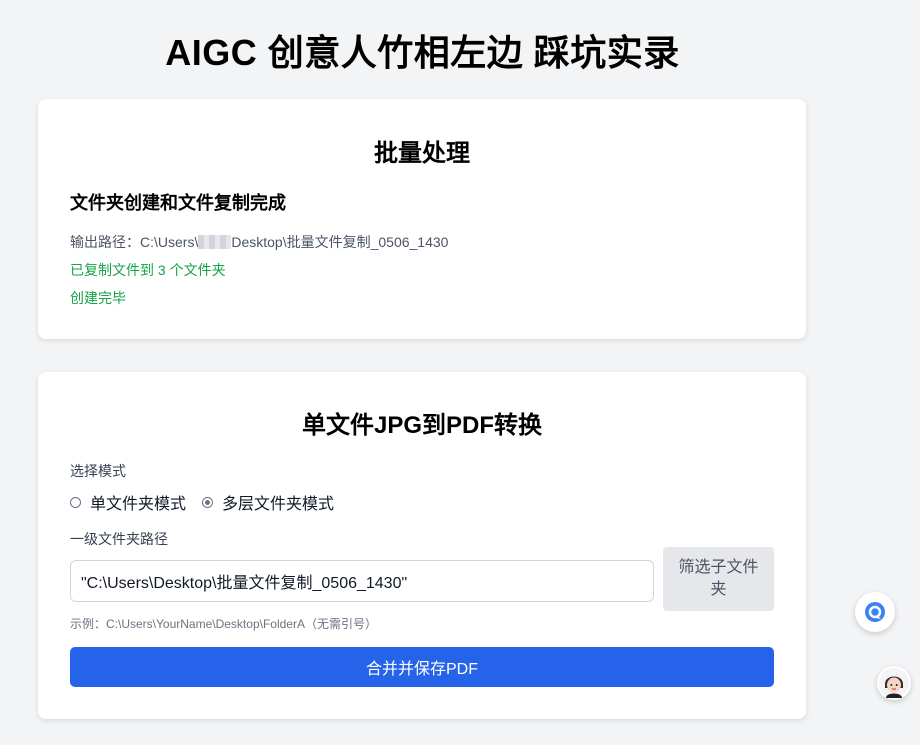 The height and width of the screenshot is (745, 920). What do you see at coordinates (362, 581) in the screenshot?
I see `folder-path-input` at bounding box center [362, 581].